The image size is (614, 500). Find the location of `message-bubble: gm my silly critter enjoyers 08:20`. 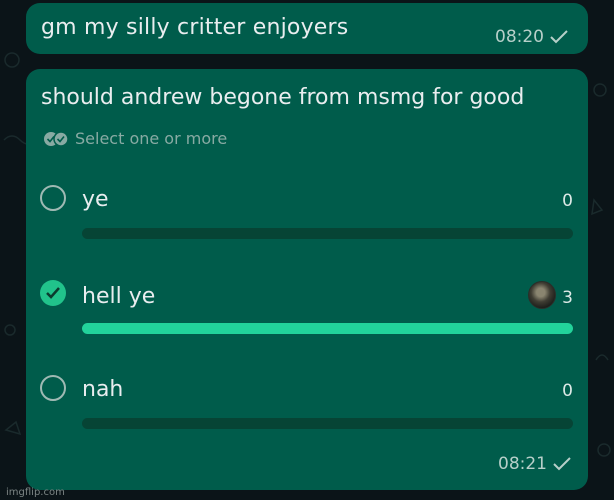

message-bubble: gm my silly critter enjoyers 08:20 is located at coordinates (307, 28).